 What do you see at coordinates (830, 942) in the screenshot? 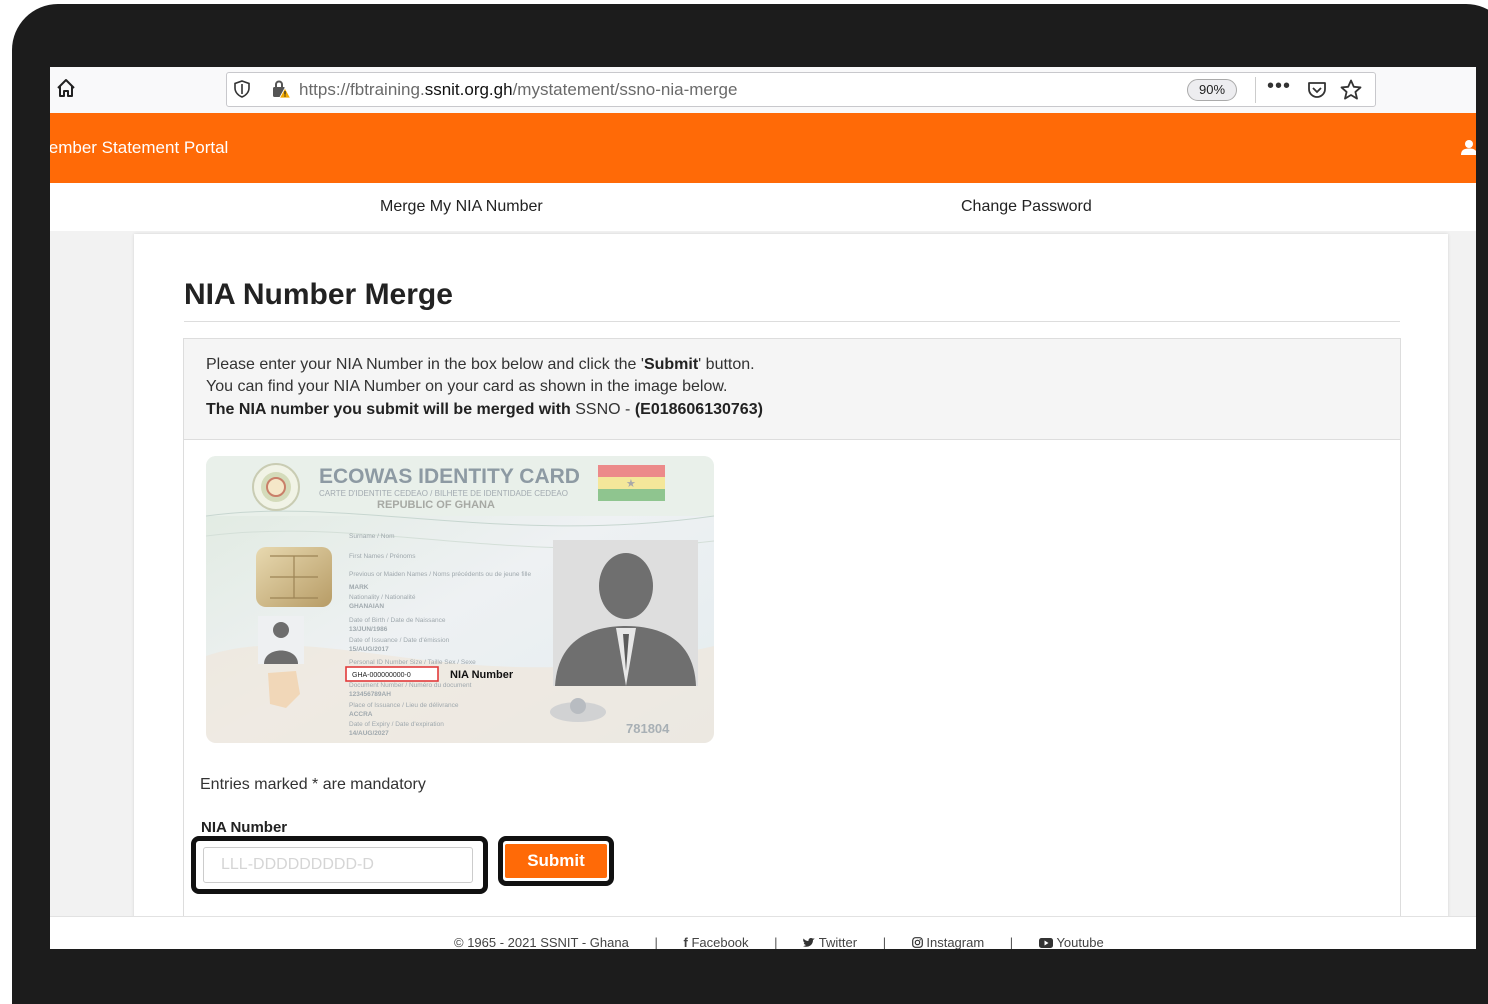
I see `footer-twitter-link: Twitter` at bounding box center [830, 942].